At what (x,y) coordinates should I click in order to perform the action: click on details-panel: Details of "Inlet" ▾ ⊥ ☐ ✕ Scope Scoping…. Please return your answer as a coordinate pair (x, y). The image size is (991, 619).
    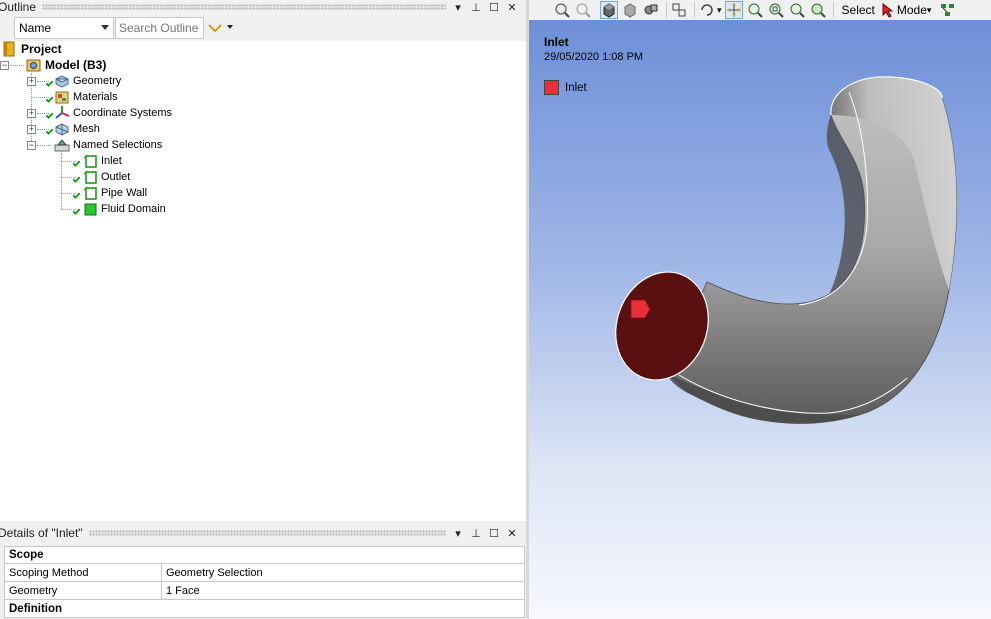
    Looking at the image, I should click on (263, 572).